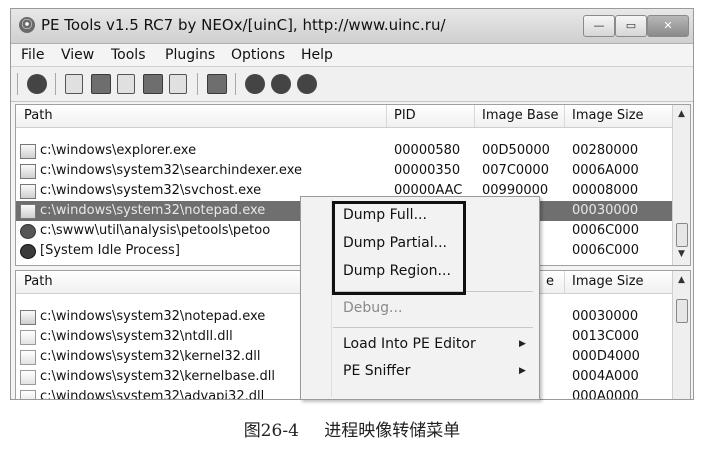 This screenshot has width=704, height=456. What do you see at coordinates (77, 55) in the screenshot?
I see `menu-view: View` at bounding box center [77, 55].